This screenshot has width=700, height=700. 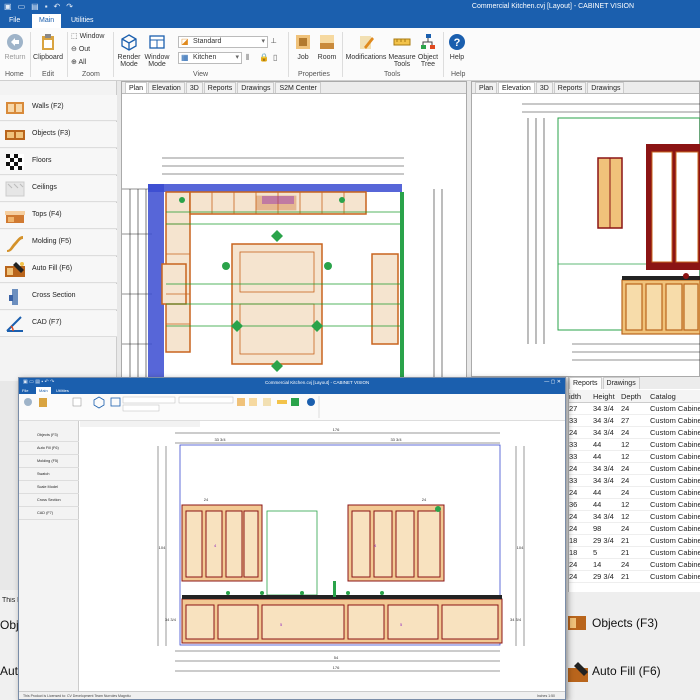 I want to click on object-tree-button: Object Tree, so click(x=428, y=50).